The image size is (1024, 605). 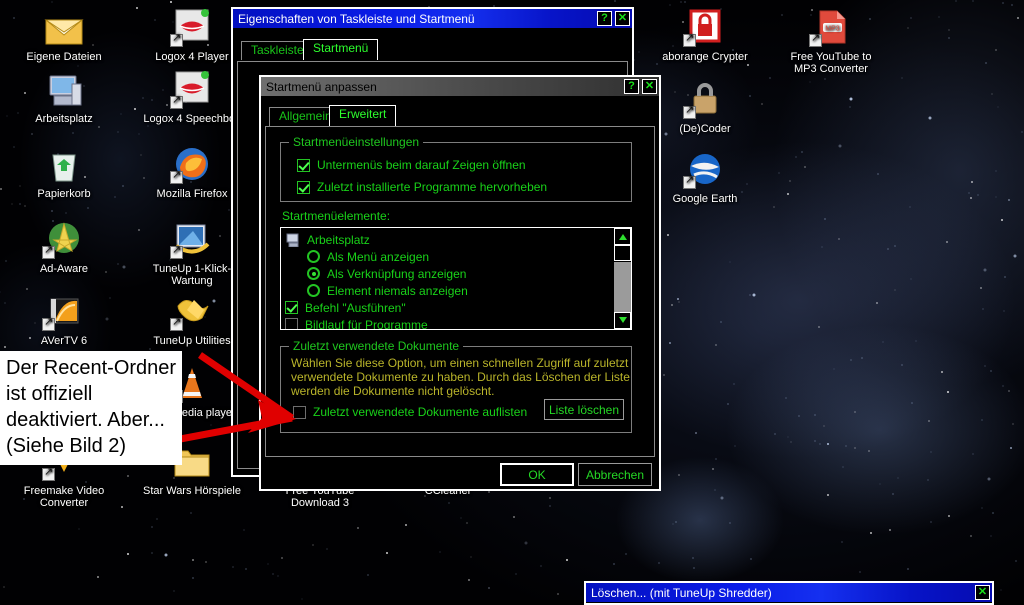 I want to click on tab-startmenu: Startmenü, so click(x=341, y=49).